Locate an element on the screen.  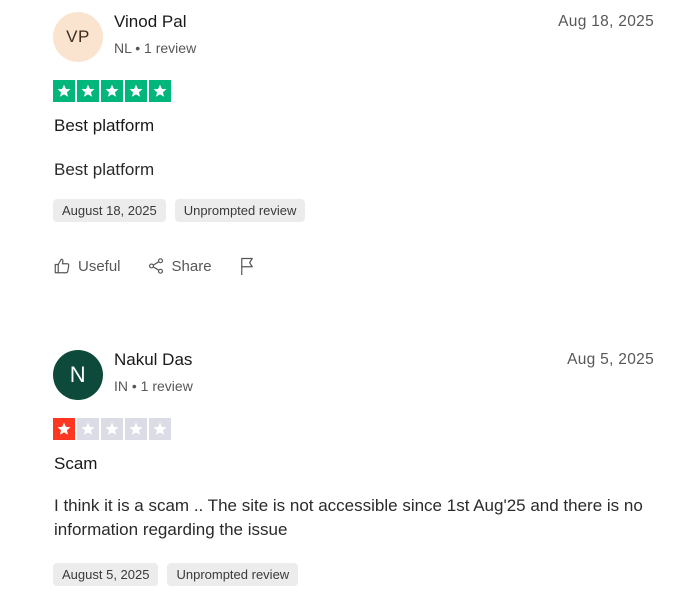
avatar: N is located at coordinates (78, 375).